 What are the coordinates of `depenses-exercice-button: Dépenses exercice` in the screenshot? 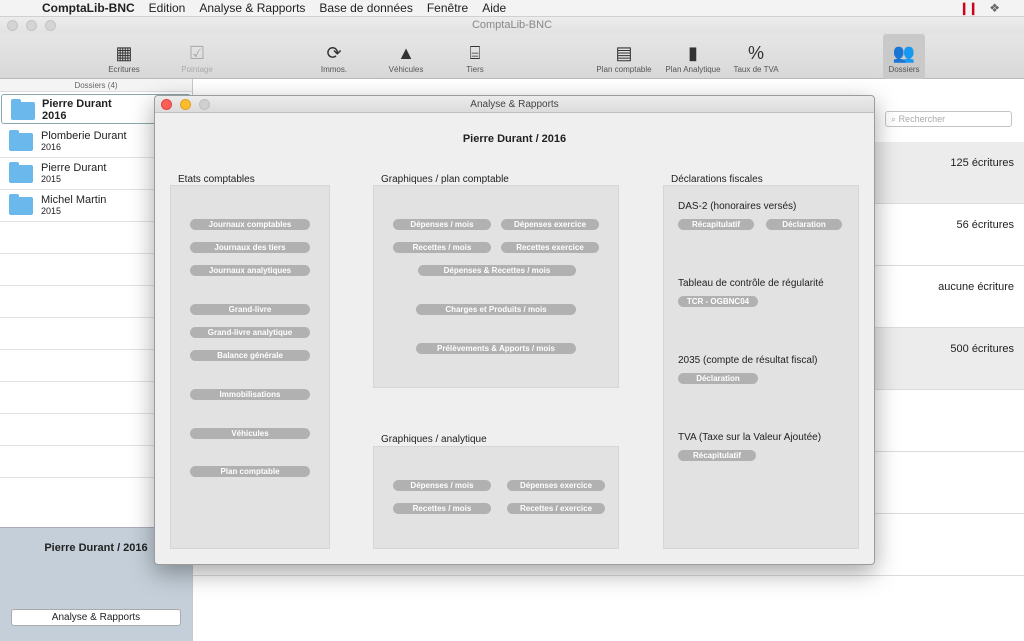 It's located at (550, 224).